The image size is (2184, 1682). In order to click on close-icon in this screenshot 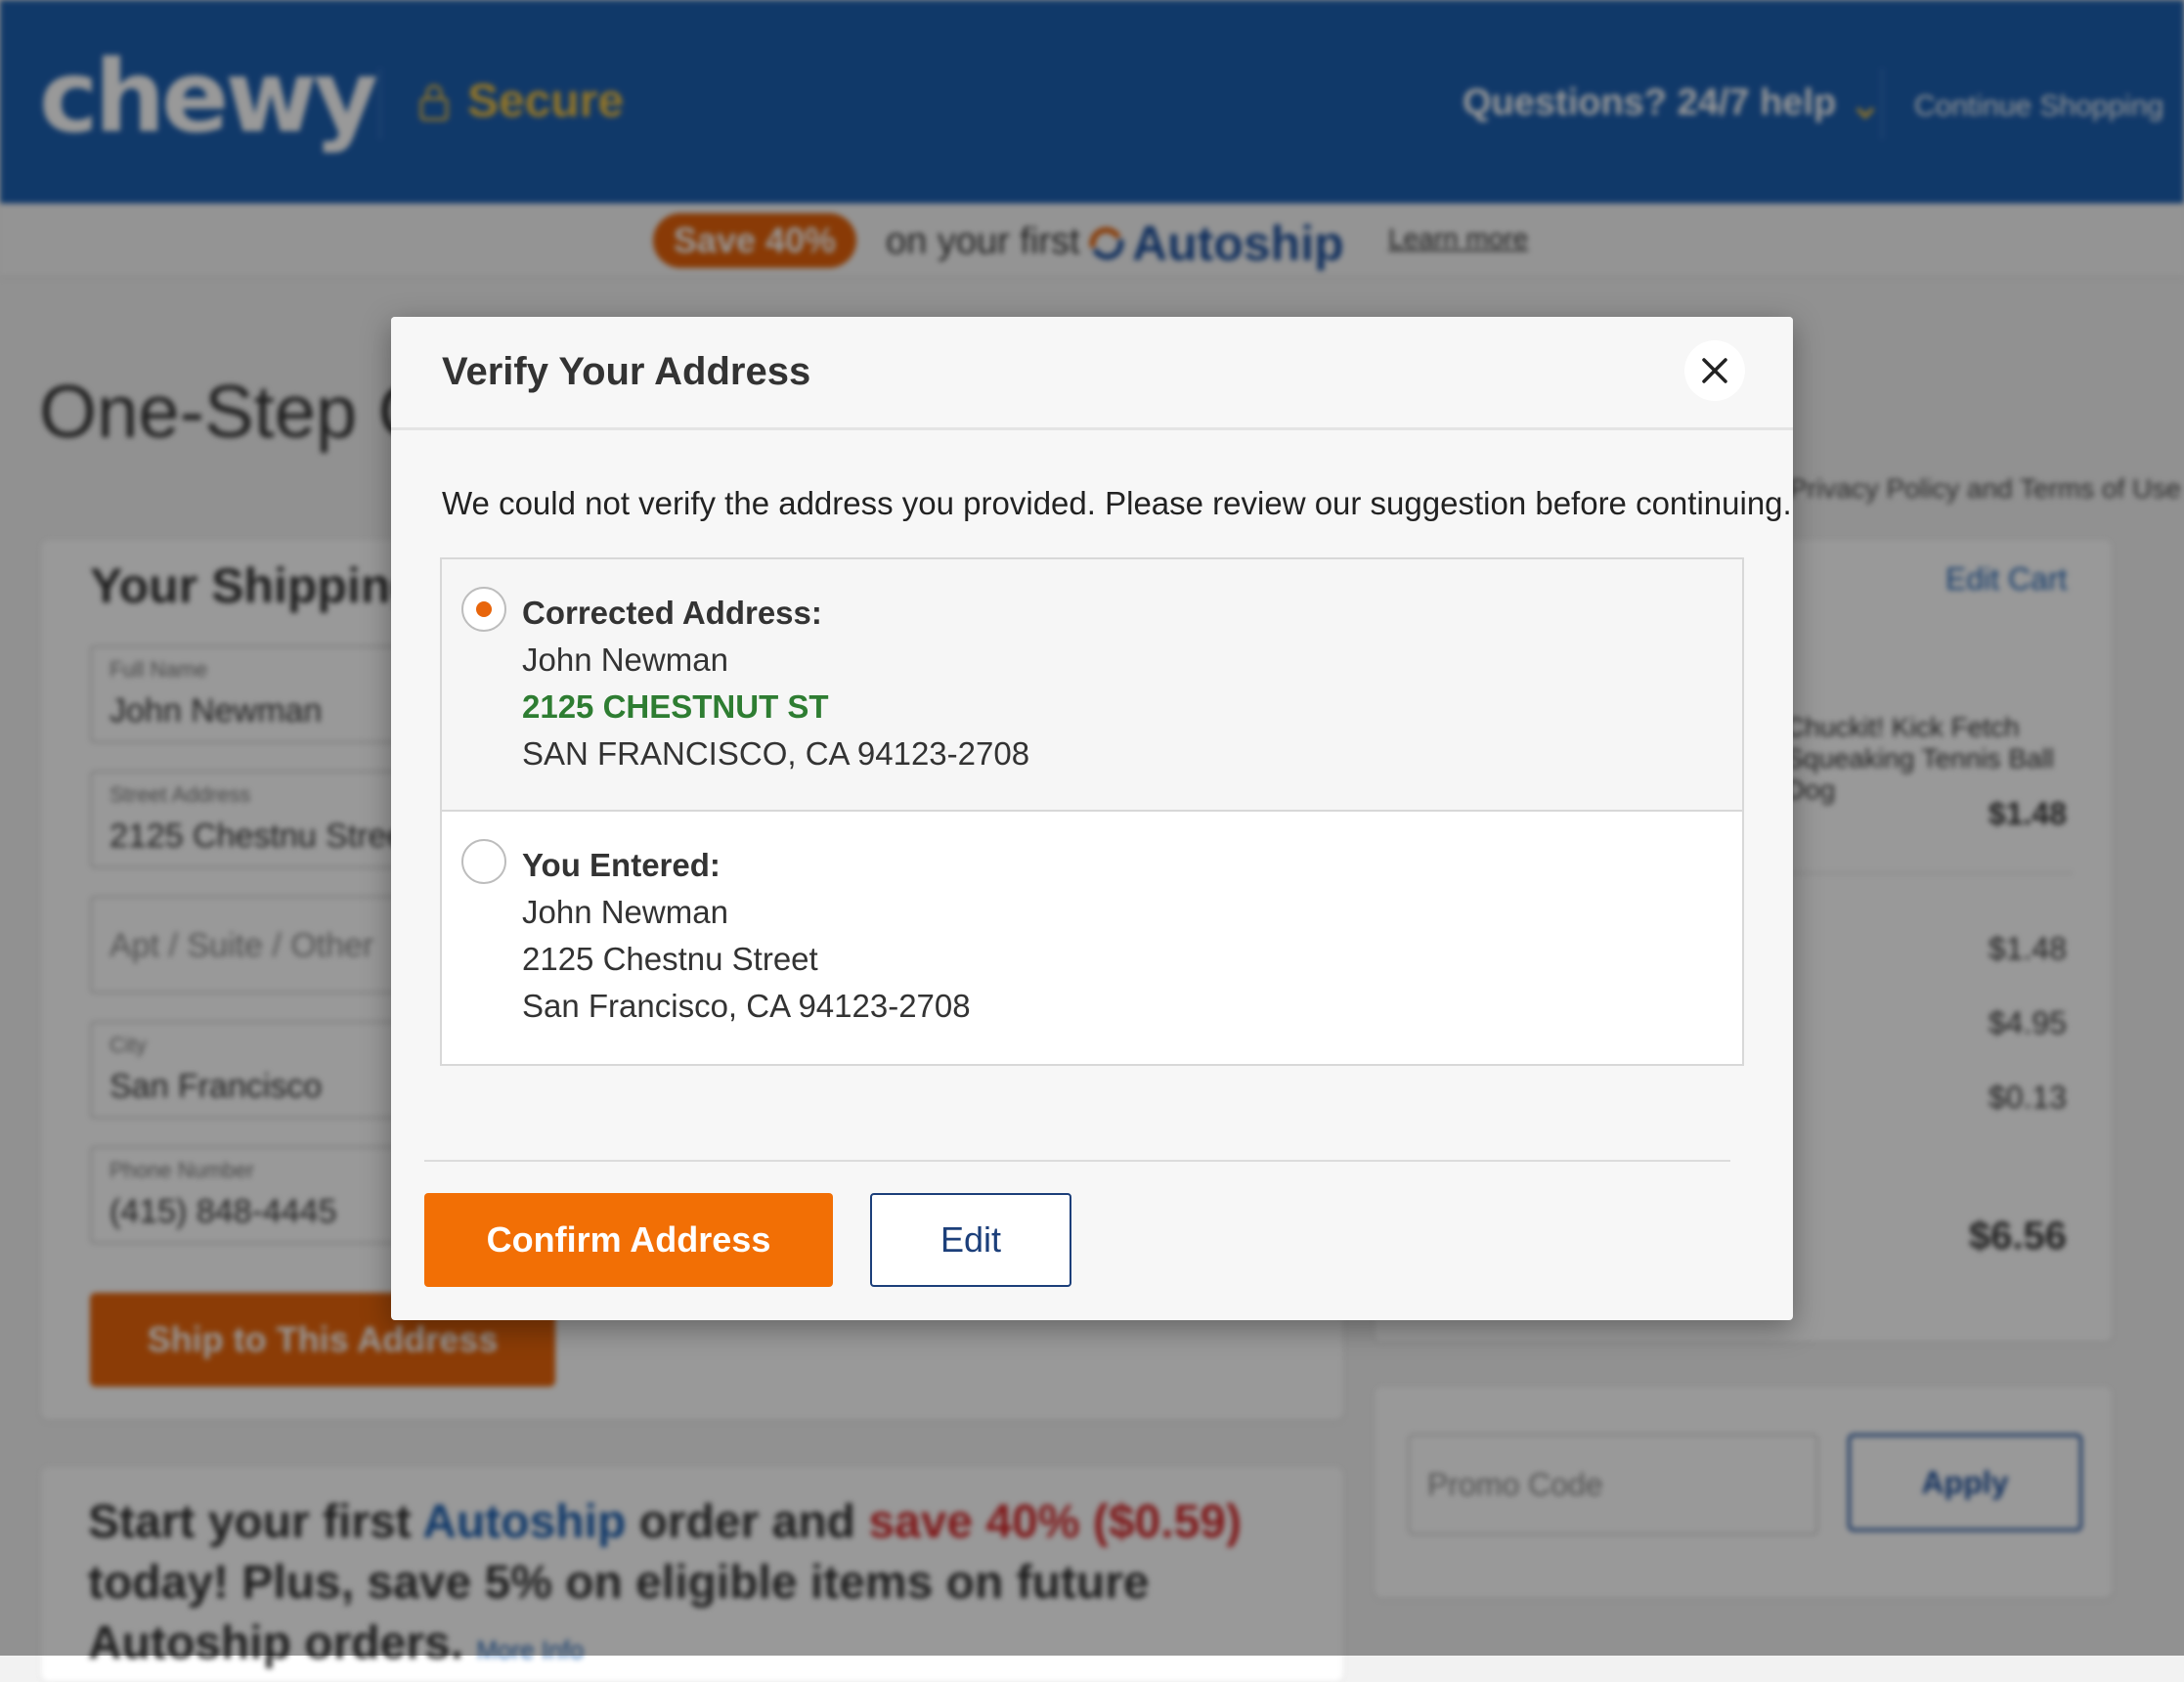, I will do `click(1714, 371)`.